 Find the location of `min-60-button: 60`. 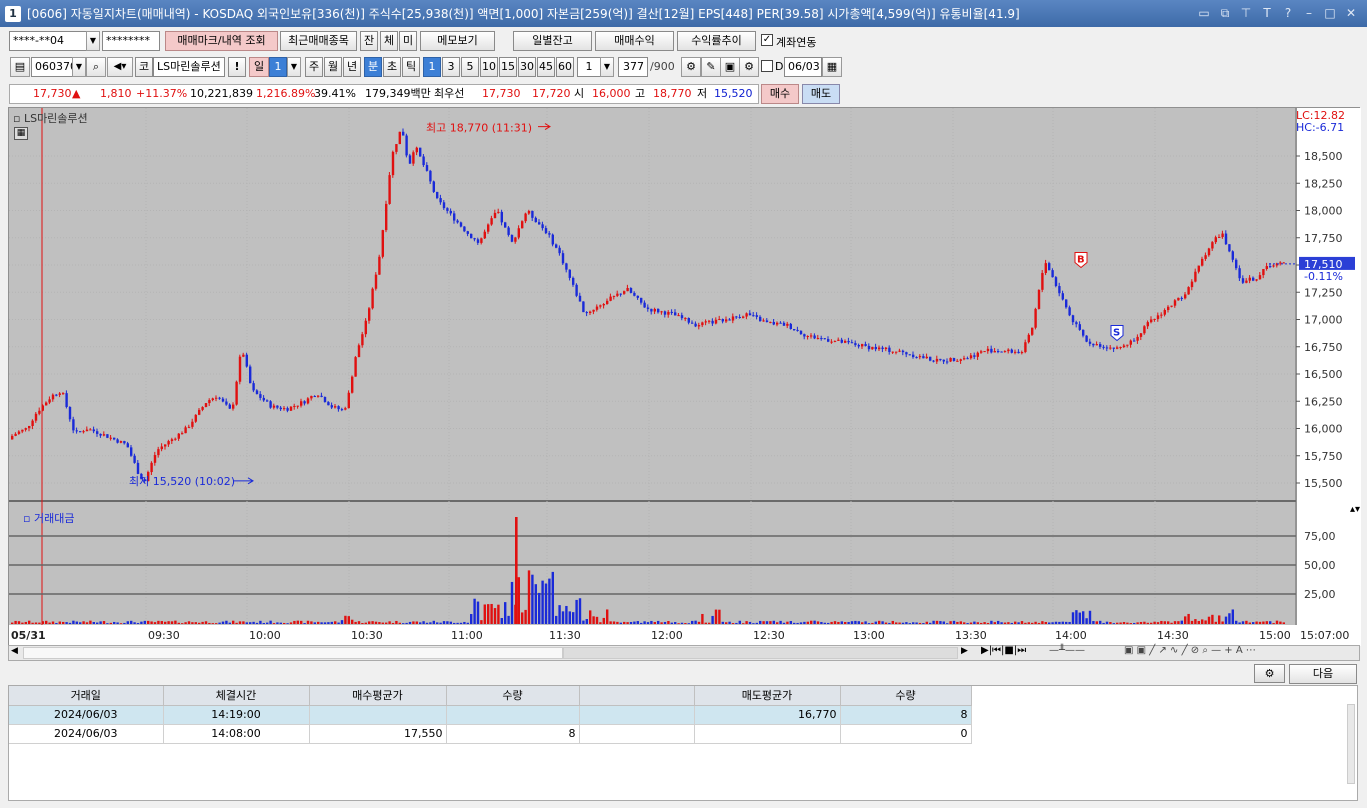

min-60-button: 60 is located at coordinates (565, 67).